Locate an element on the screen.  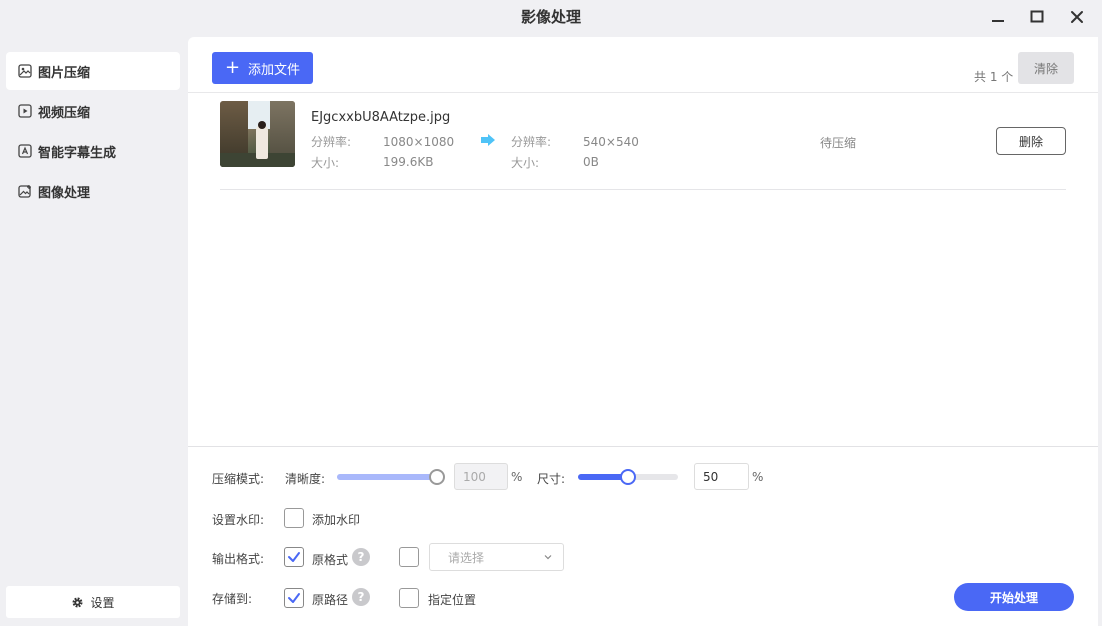
target-resolution-label: 分辨率: is located at coordinates (531, 142).